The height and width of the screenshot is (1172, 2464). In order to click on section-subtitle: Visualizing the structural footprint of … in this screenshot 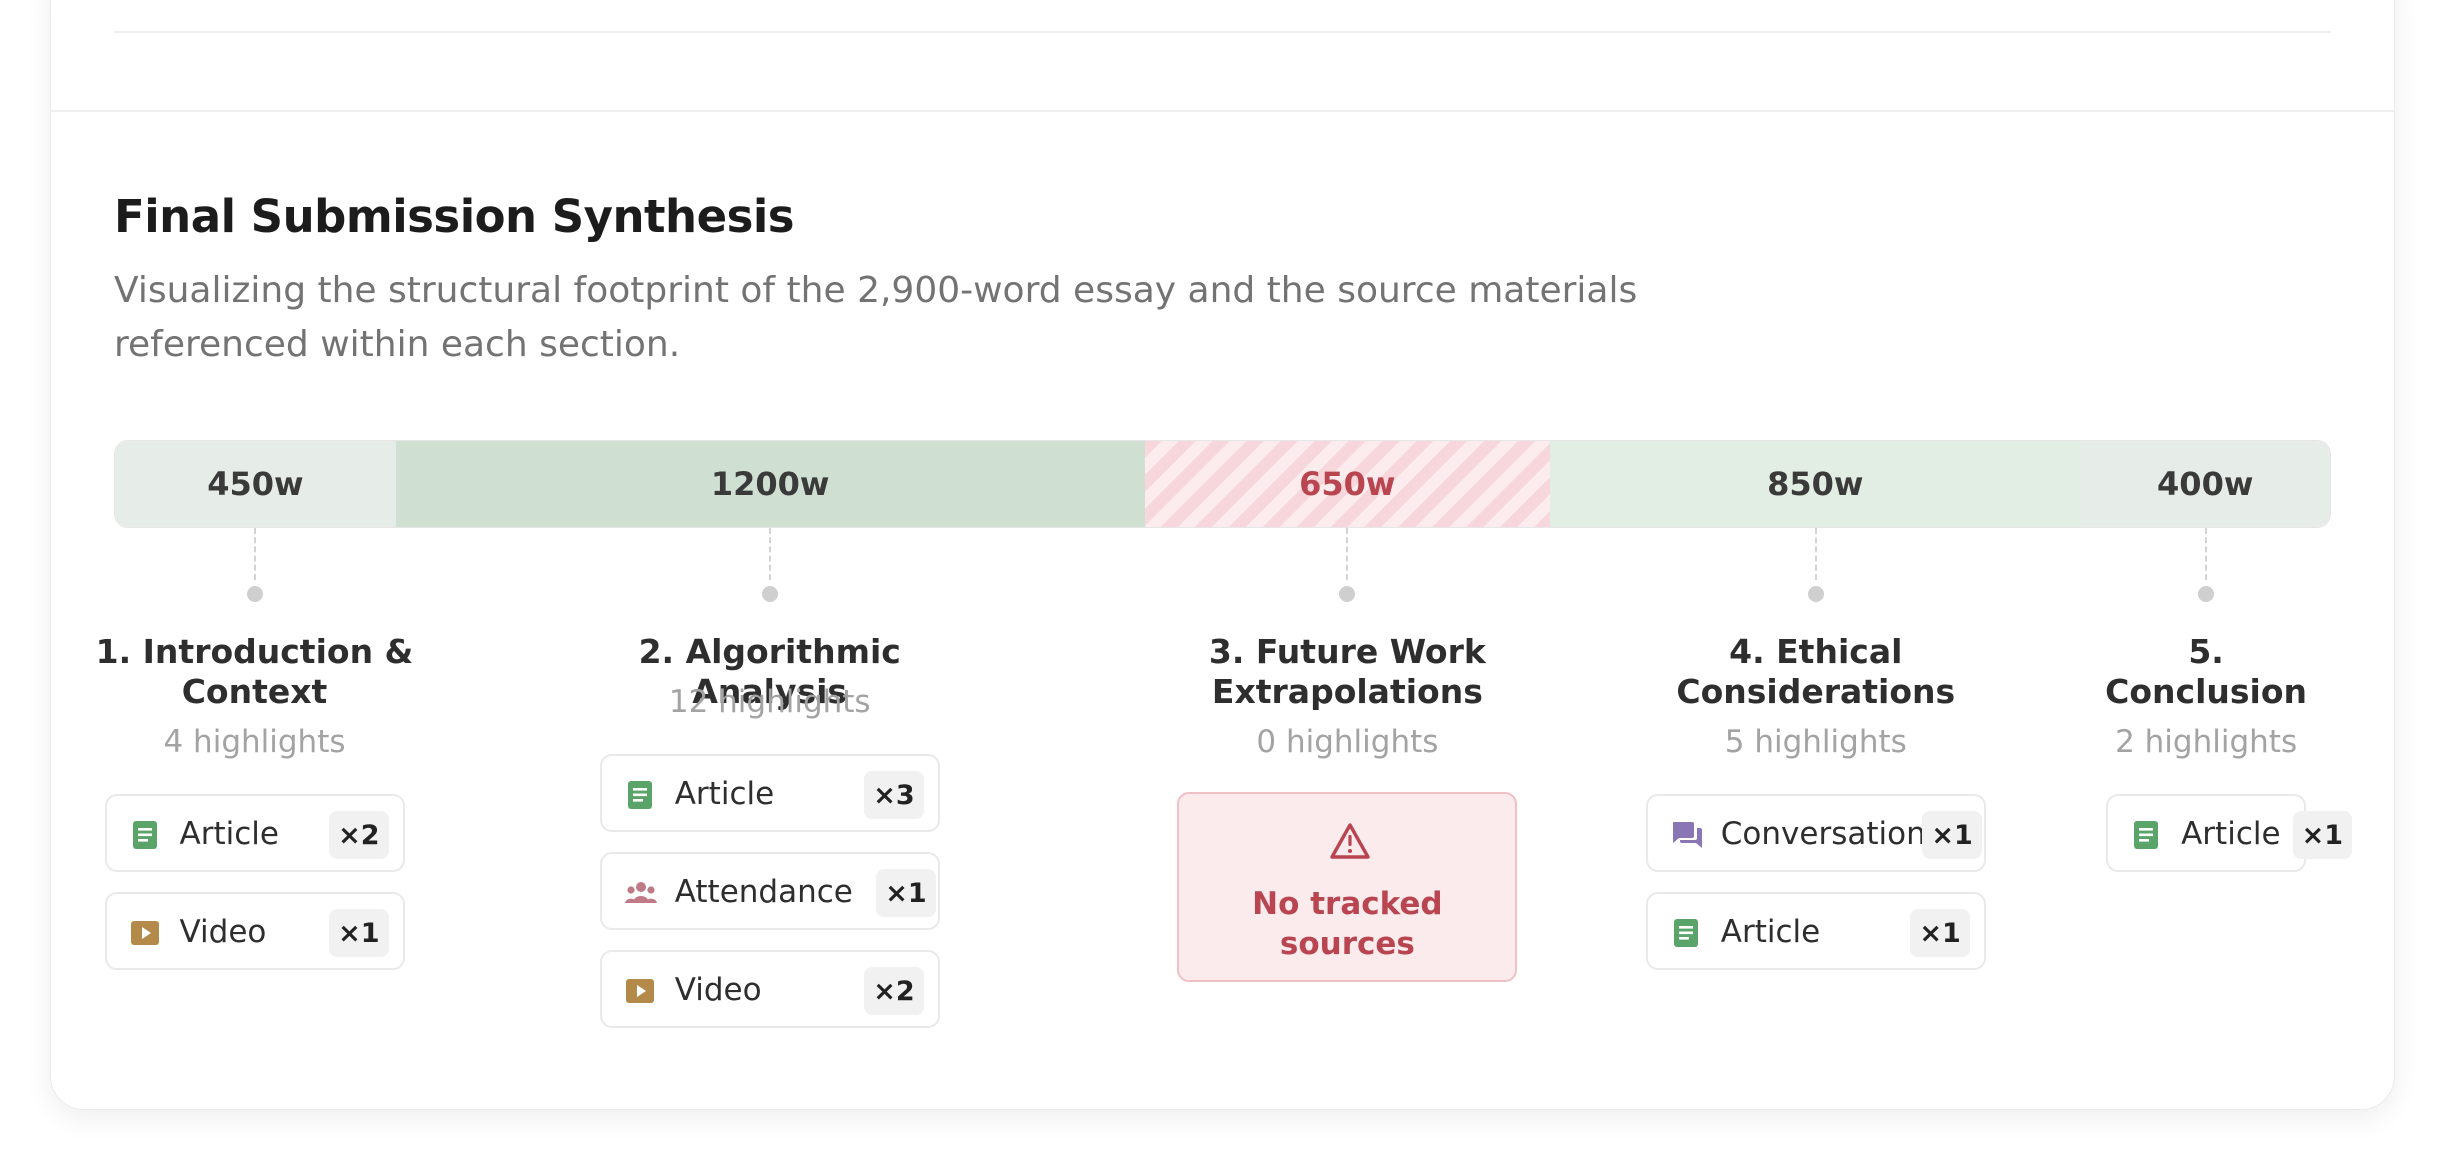, I will do `click(876, 317)`.